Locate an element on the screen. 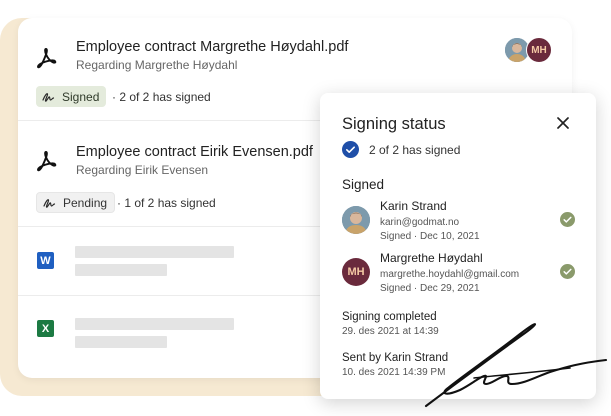 Image resolution: width=611 pixels, height=416 pixels. document-title: Employee contract Eirik Evensen.pdf is located at coordinates (194, 152).